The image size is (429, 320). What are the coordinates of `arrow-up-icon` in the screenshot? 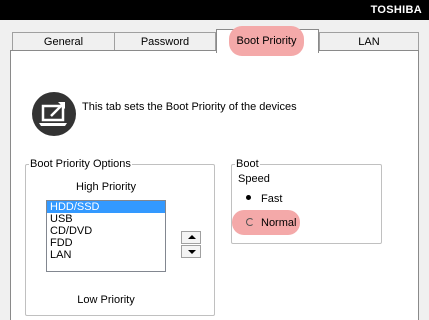 It's located at (192, 237).